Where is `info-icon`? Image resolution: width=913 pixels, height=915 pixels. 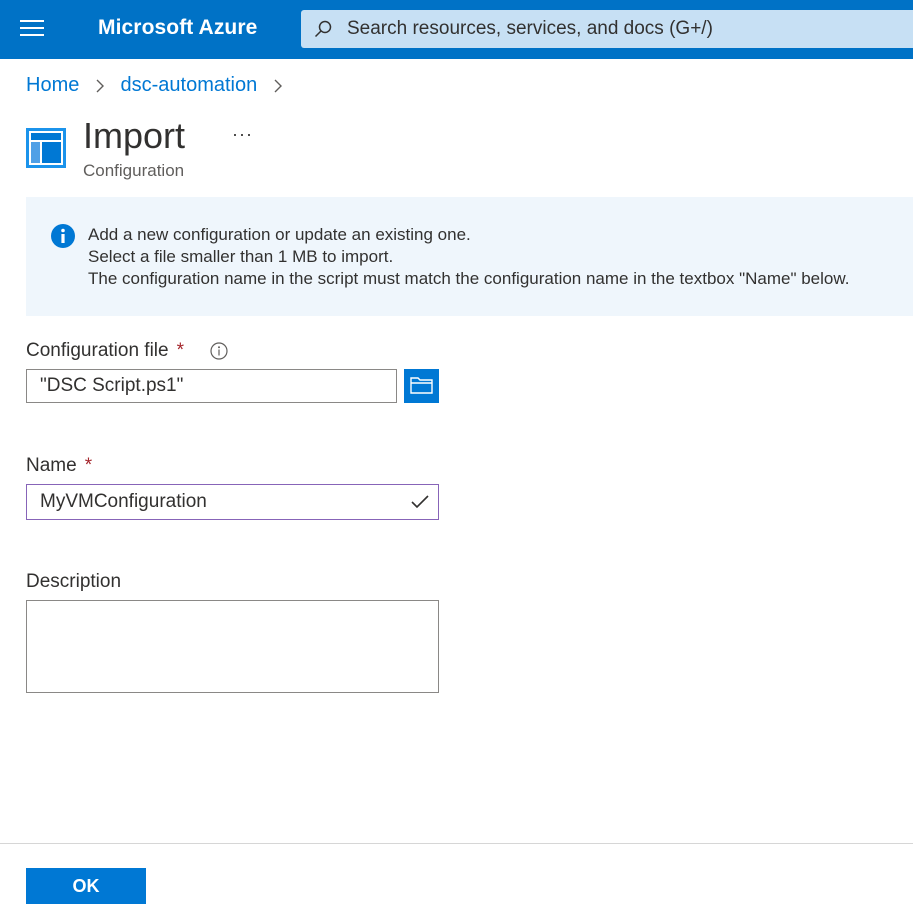 info-icon is located at coordinates (63, 236).